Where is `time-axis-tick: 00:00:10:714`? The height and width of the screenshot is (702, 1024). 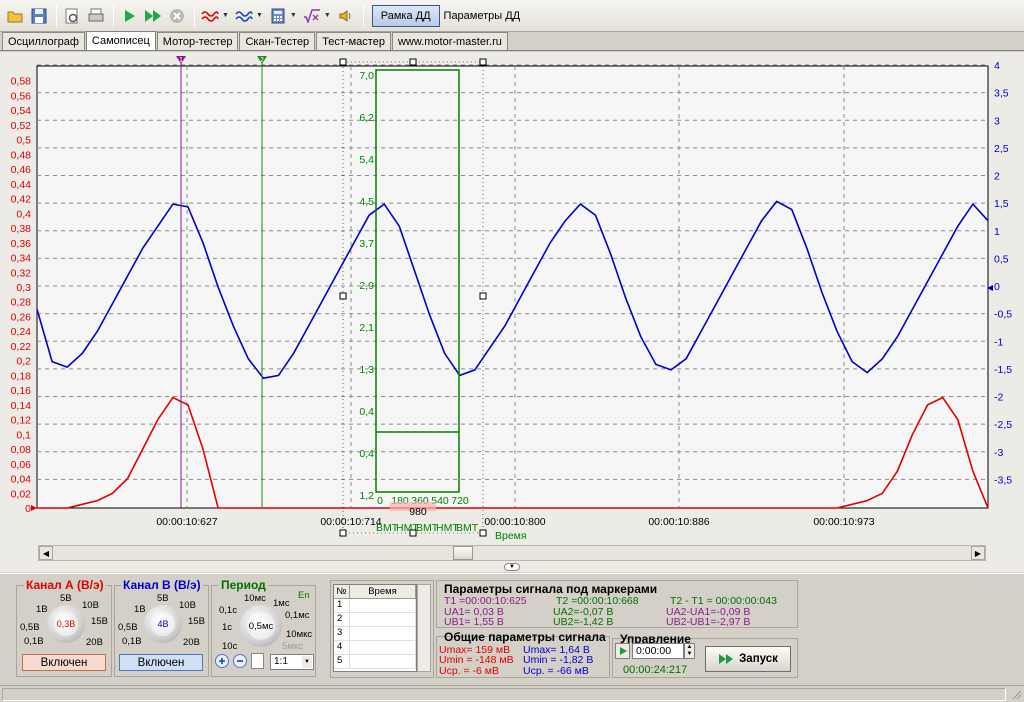 time-axis-tick: 00:00:10:714 is located at coordinates (350, 522).